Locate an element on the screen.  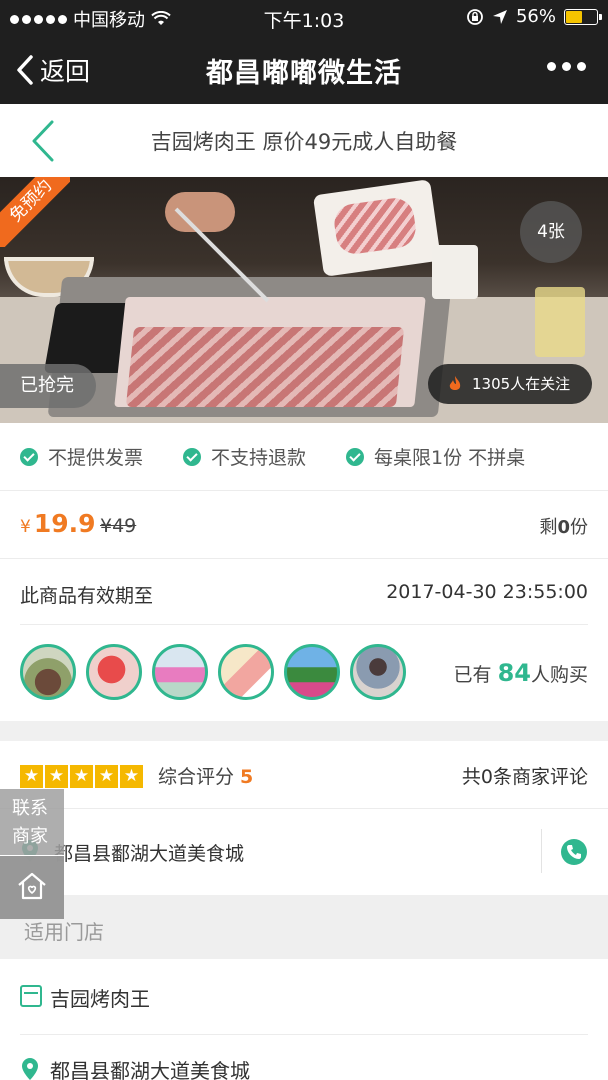
store-name: 吉园烤肉王 is located at coordinates (100, 999).